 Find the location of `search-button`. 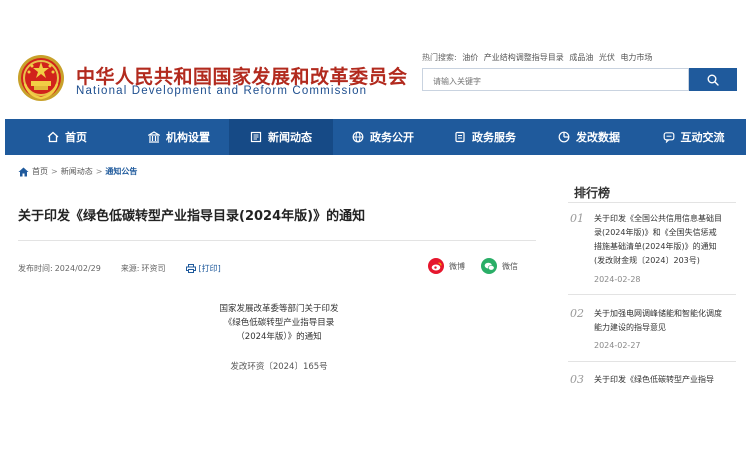

search-button is located at coordinates (713, 79).